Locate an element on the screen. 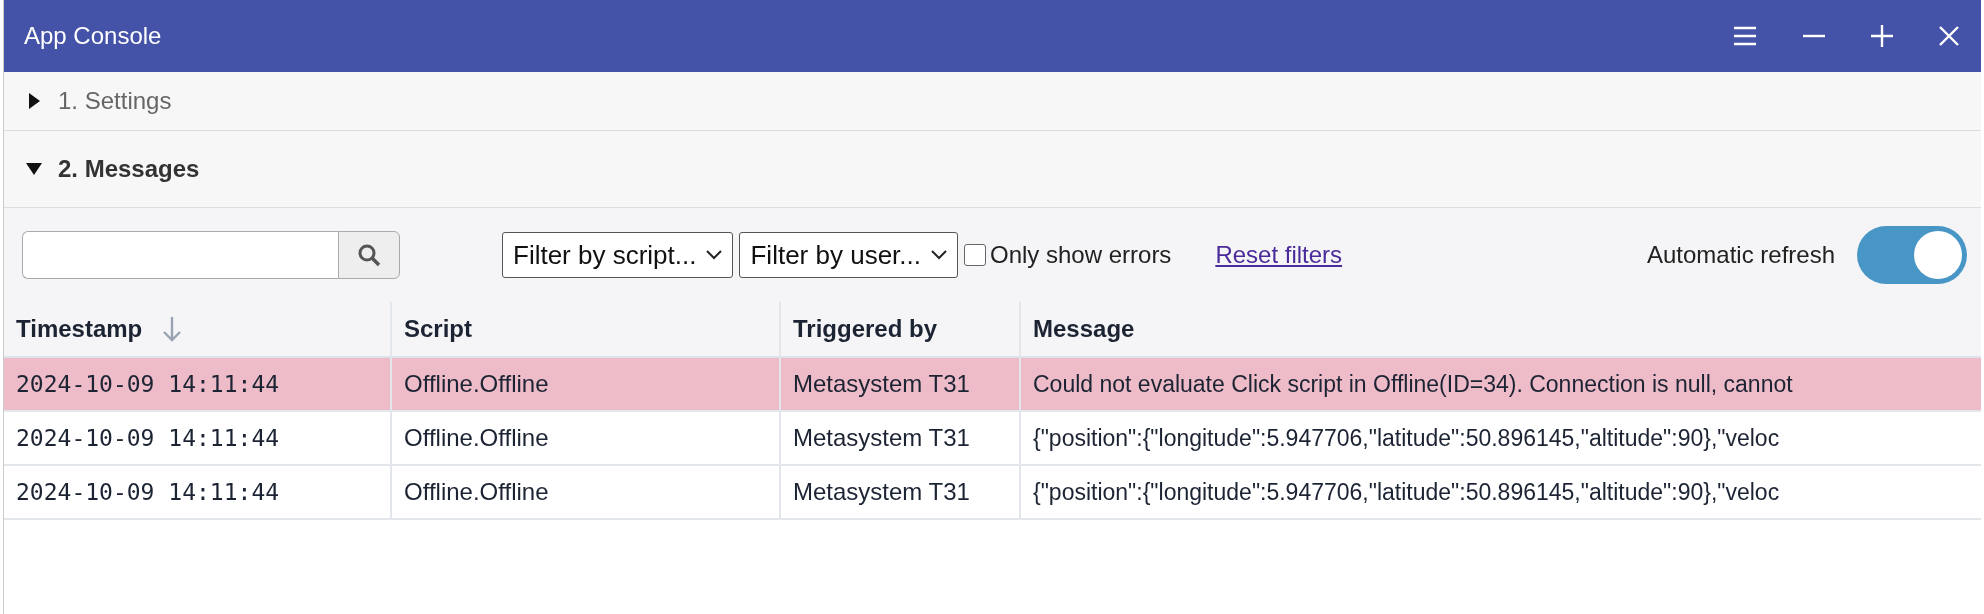  search-field is located at coordinates (180, 255).